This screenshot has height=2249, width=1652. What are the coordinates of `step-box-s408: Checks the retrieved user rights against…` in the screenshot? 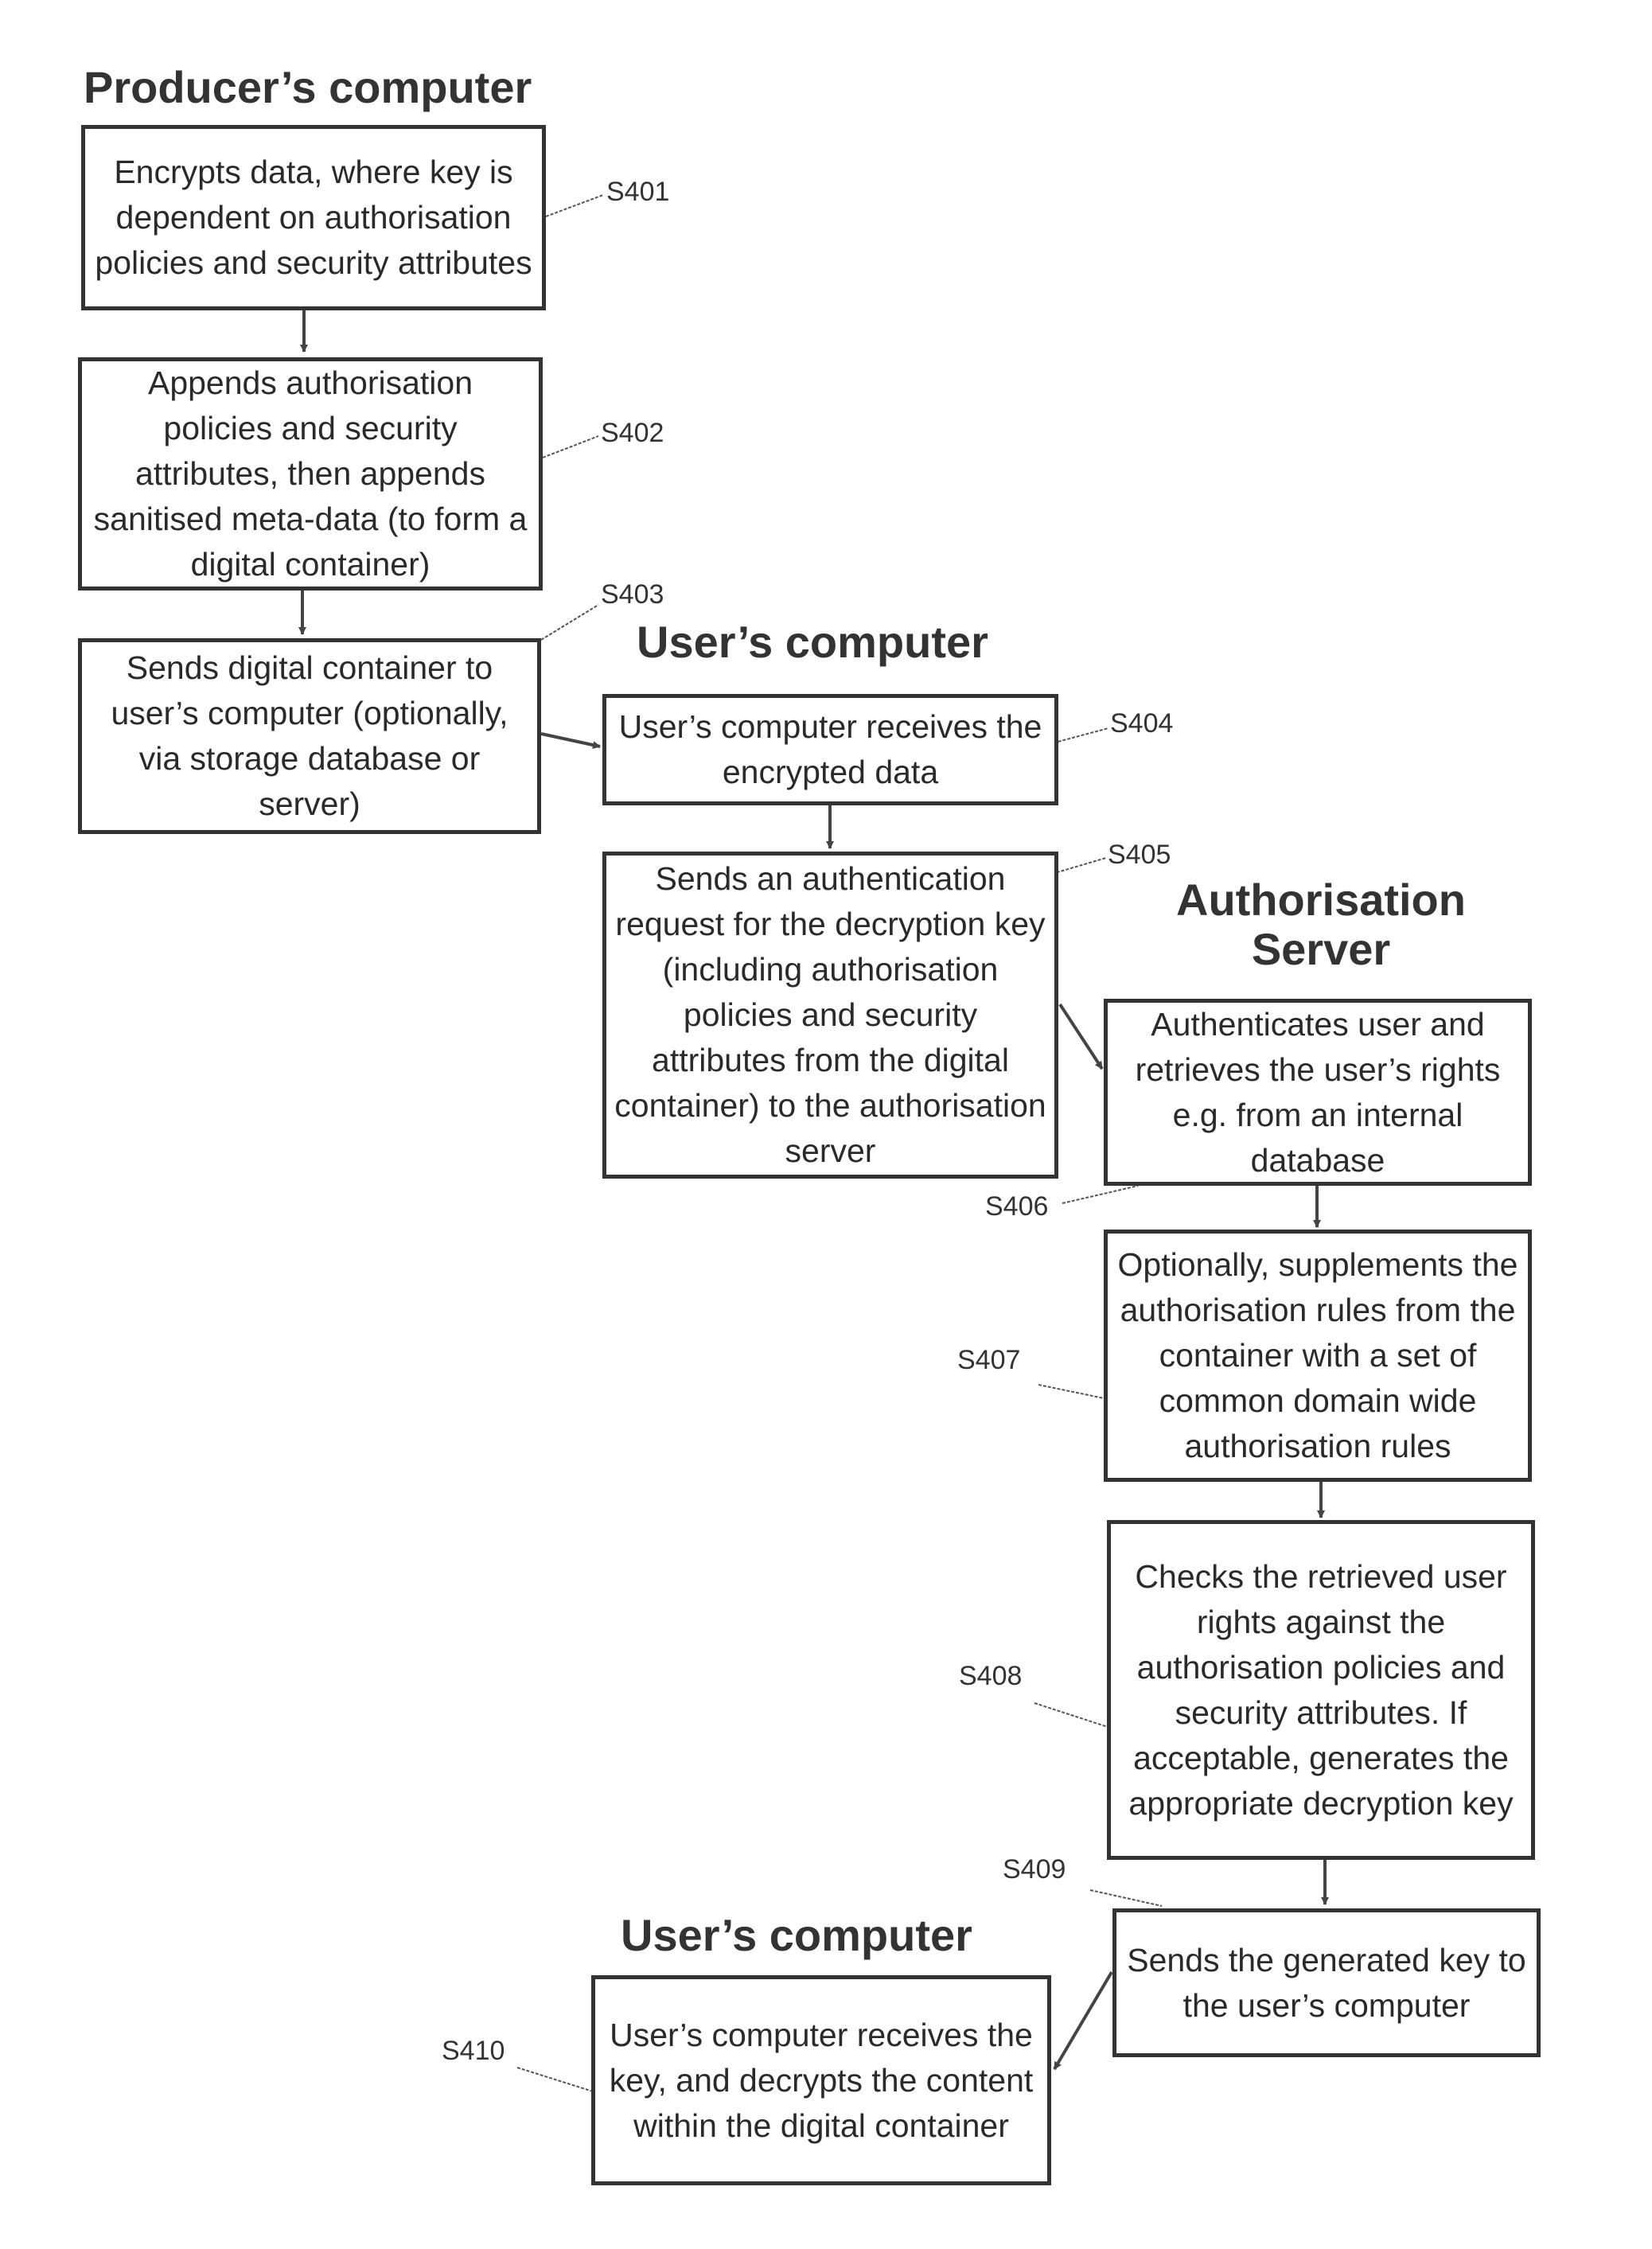 It's located at (1321, 1690).